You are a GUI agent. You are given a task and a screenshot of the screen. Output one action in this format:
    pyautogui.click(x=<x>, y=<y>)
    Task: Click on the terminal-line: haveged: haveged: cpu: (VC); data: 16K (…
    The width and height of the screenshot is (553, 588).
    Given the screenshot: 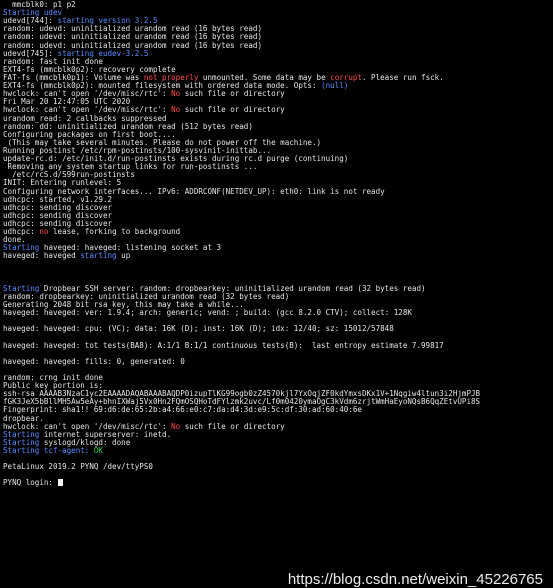 What is the action you would take?
    pyautogui.click(x=278, y=329)
    